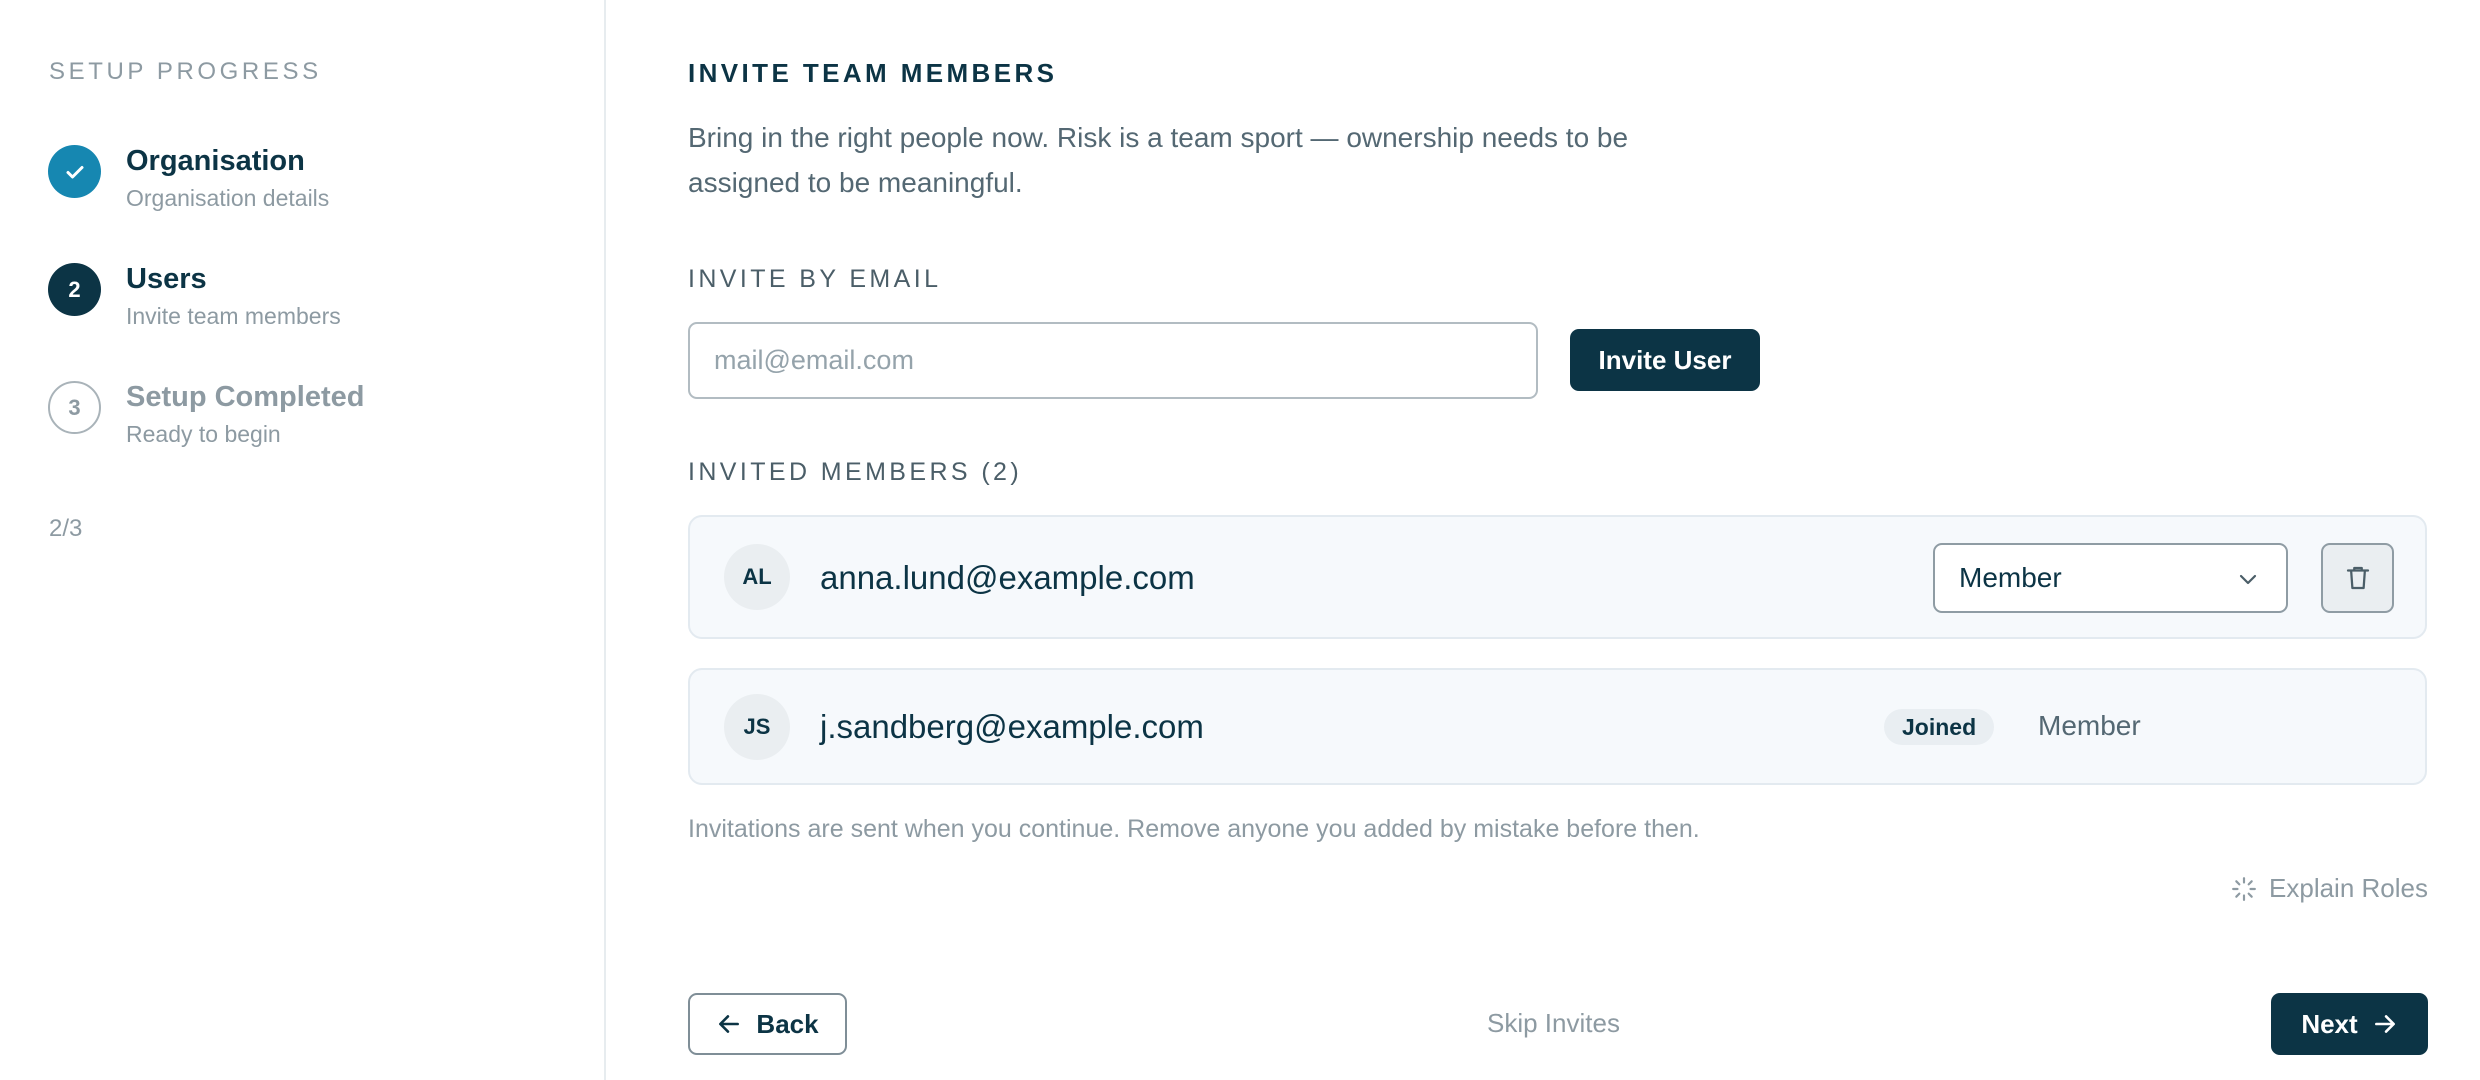  What do you see at coordinates (2348, 888) in the screenshot?
I see `explain-roles-label: Explain Roles` at bounding box center [2348, 888].